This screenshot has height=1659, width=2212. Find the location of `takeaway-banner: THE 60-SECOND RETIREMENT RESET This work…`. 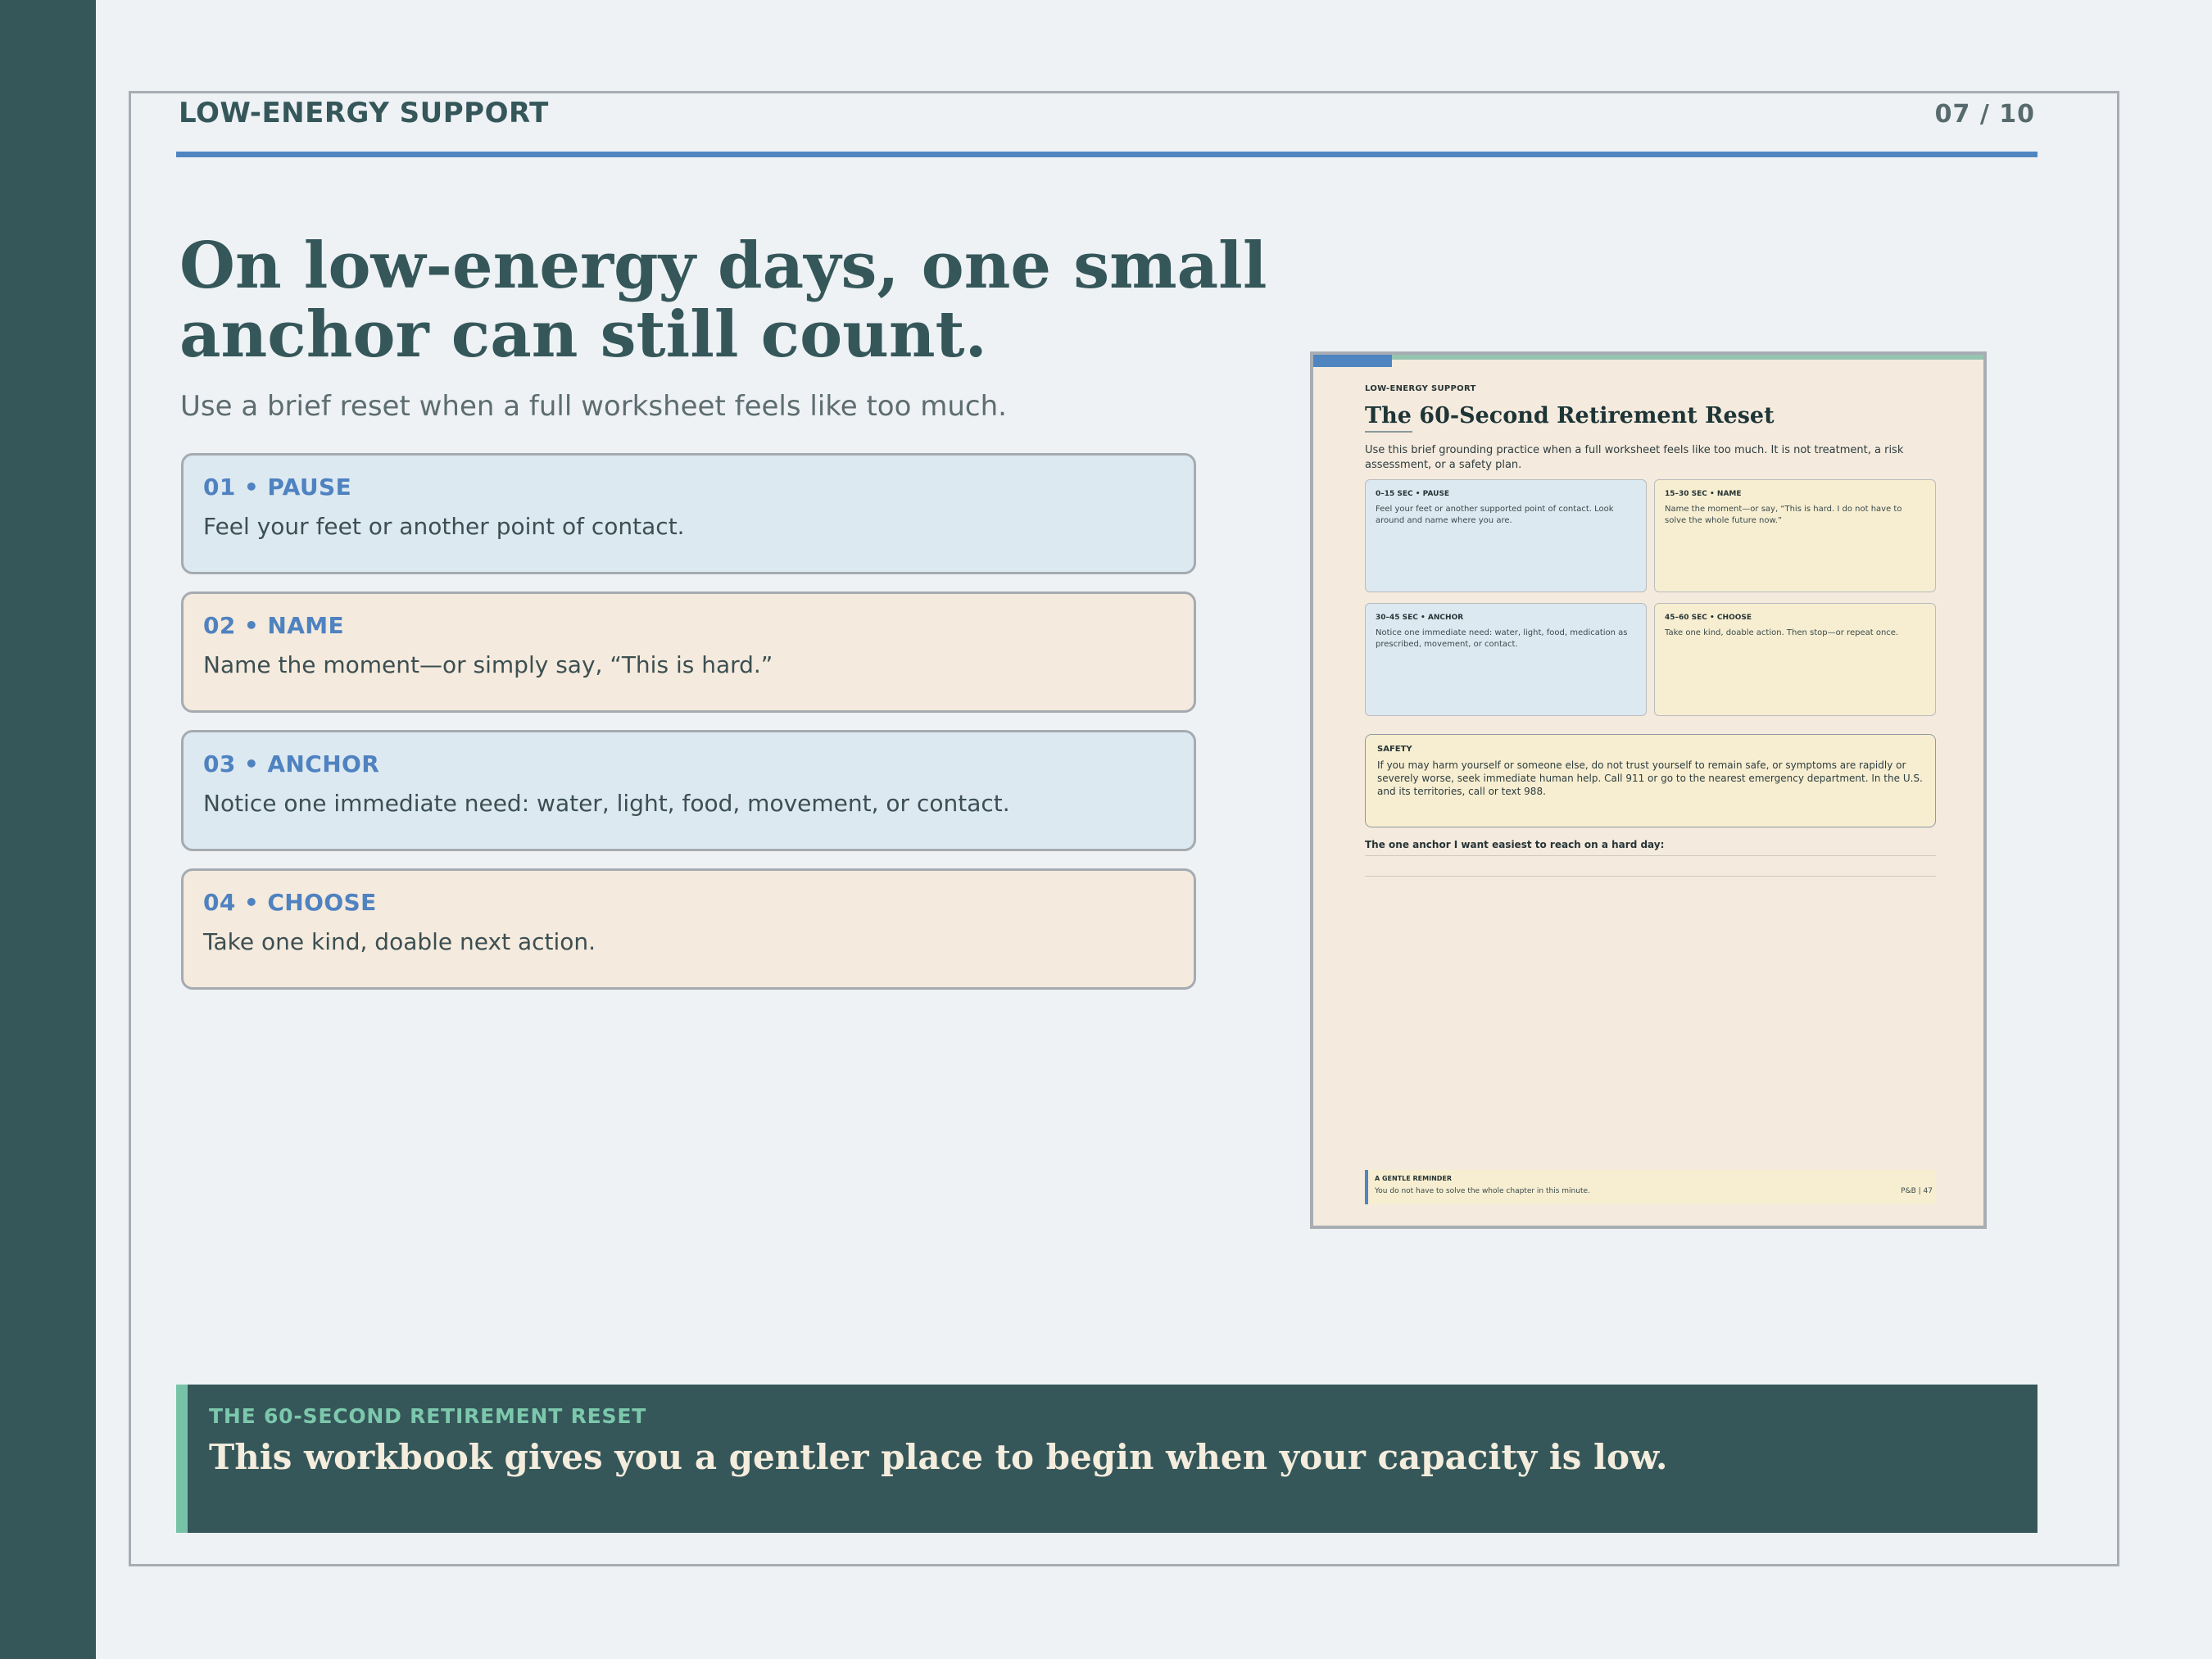

takeaway-banner: THE 60-SECOND RETIREMENT RESET This work… is located at coordinates (1106, 1459).